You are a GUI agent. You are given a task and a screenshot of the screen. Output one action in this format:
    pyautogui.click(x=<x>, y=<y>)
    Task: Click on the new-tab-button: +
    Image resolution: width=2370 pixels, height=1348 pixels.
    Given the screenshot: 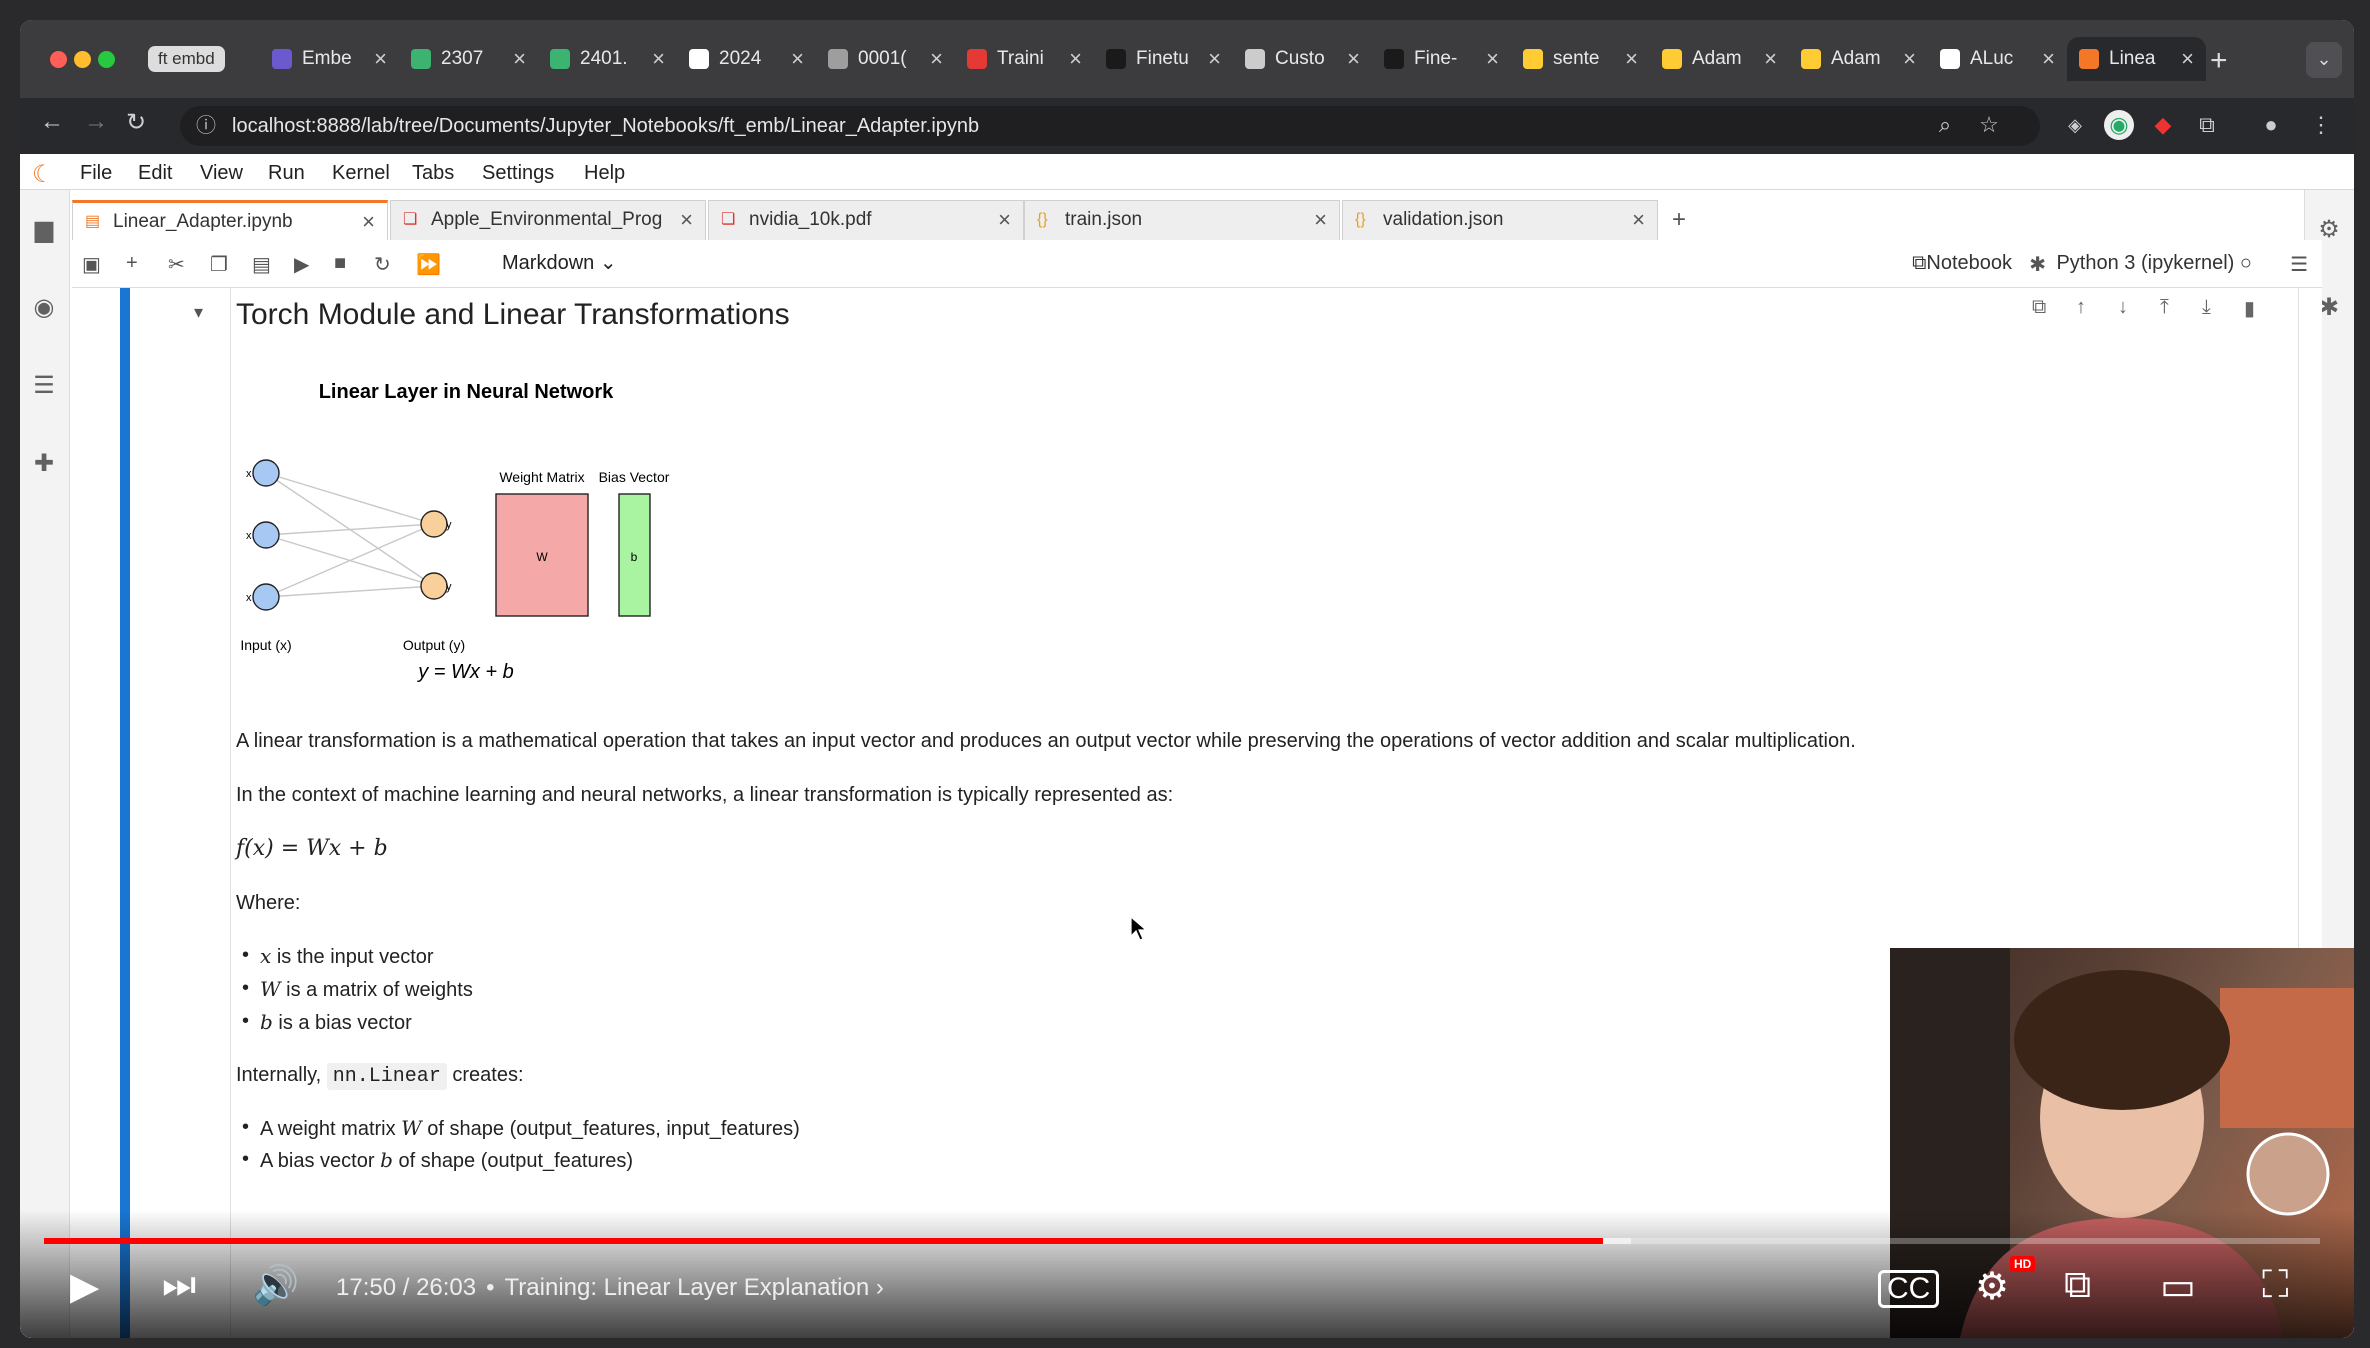 What is the action you would take?
    pyautogui.click(x=2219, y=61)
    